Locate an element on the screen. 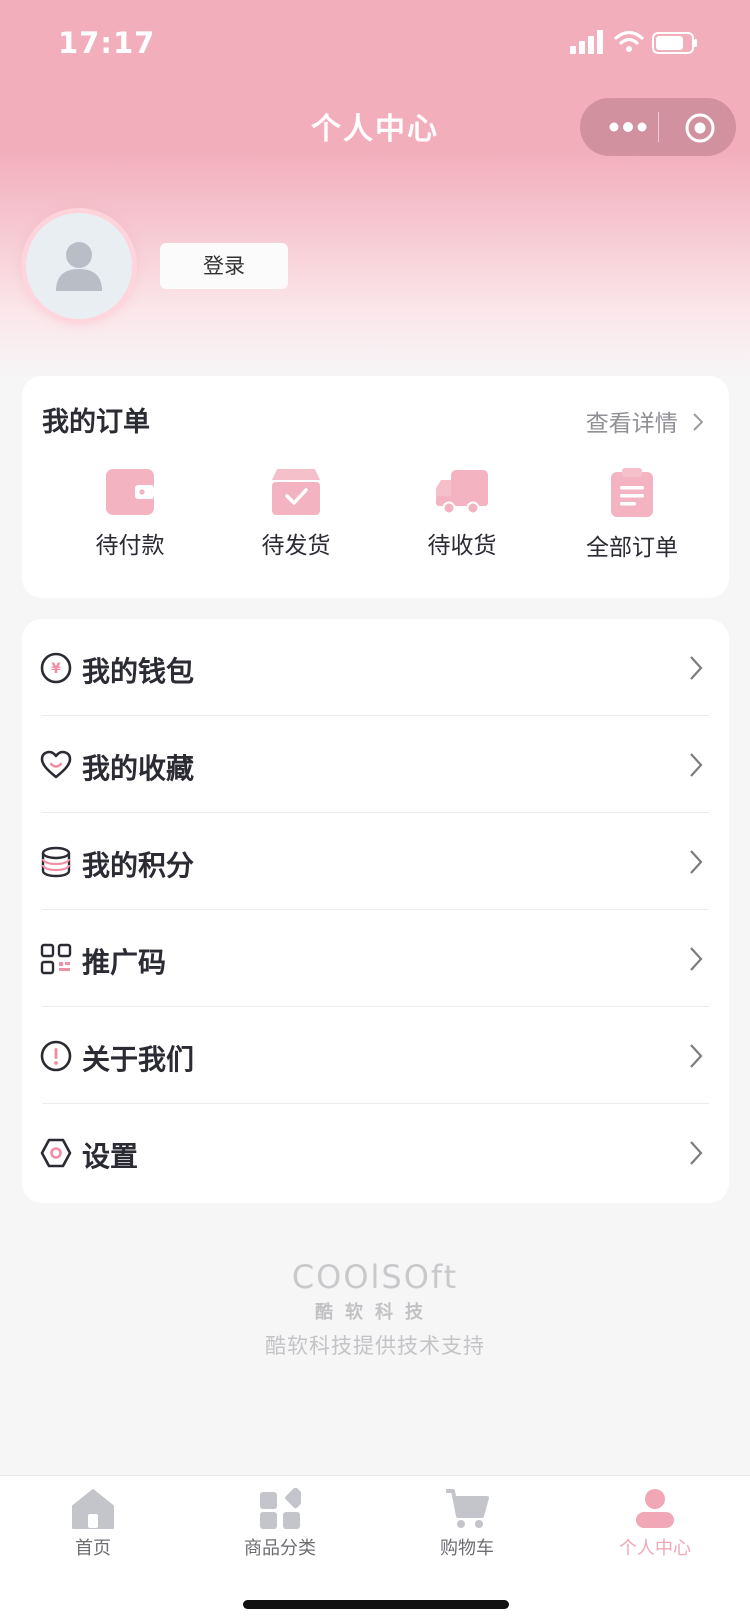 The image size is (750, 1623). brand-logo-cn: 酷软科技 is located at coordinates (375, 1312).